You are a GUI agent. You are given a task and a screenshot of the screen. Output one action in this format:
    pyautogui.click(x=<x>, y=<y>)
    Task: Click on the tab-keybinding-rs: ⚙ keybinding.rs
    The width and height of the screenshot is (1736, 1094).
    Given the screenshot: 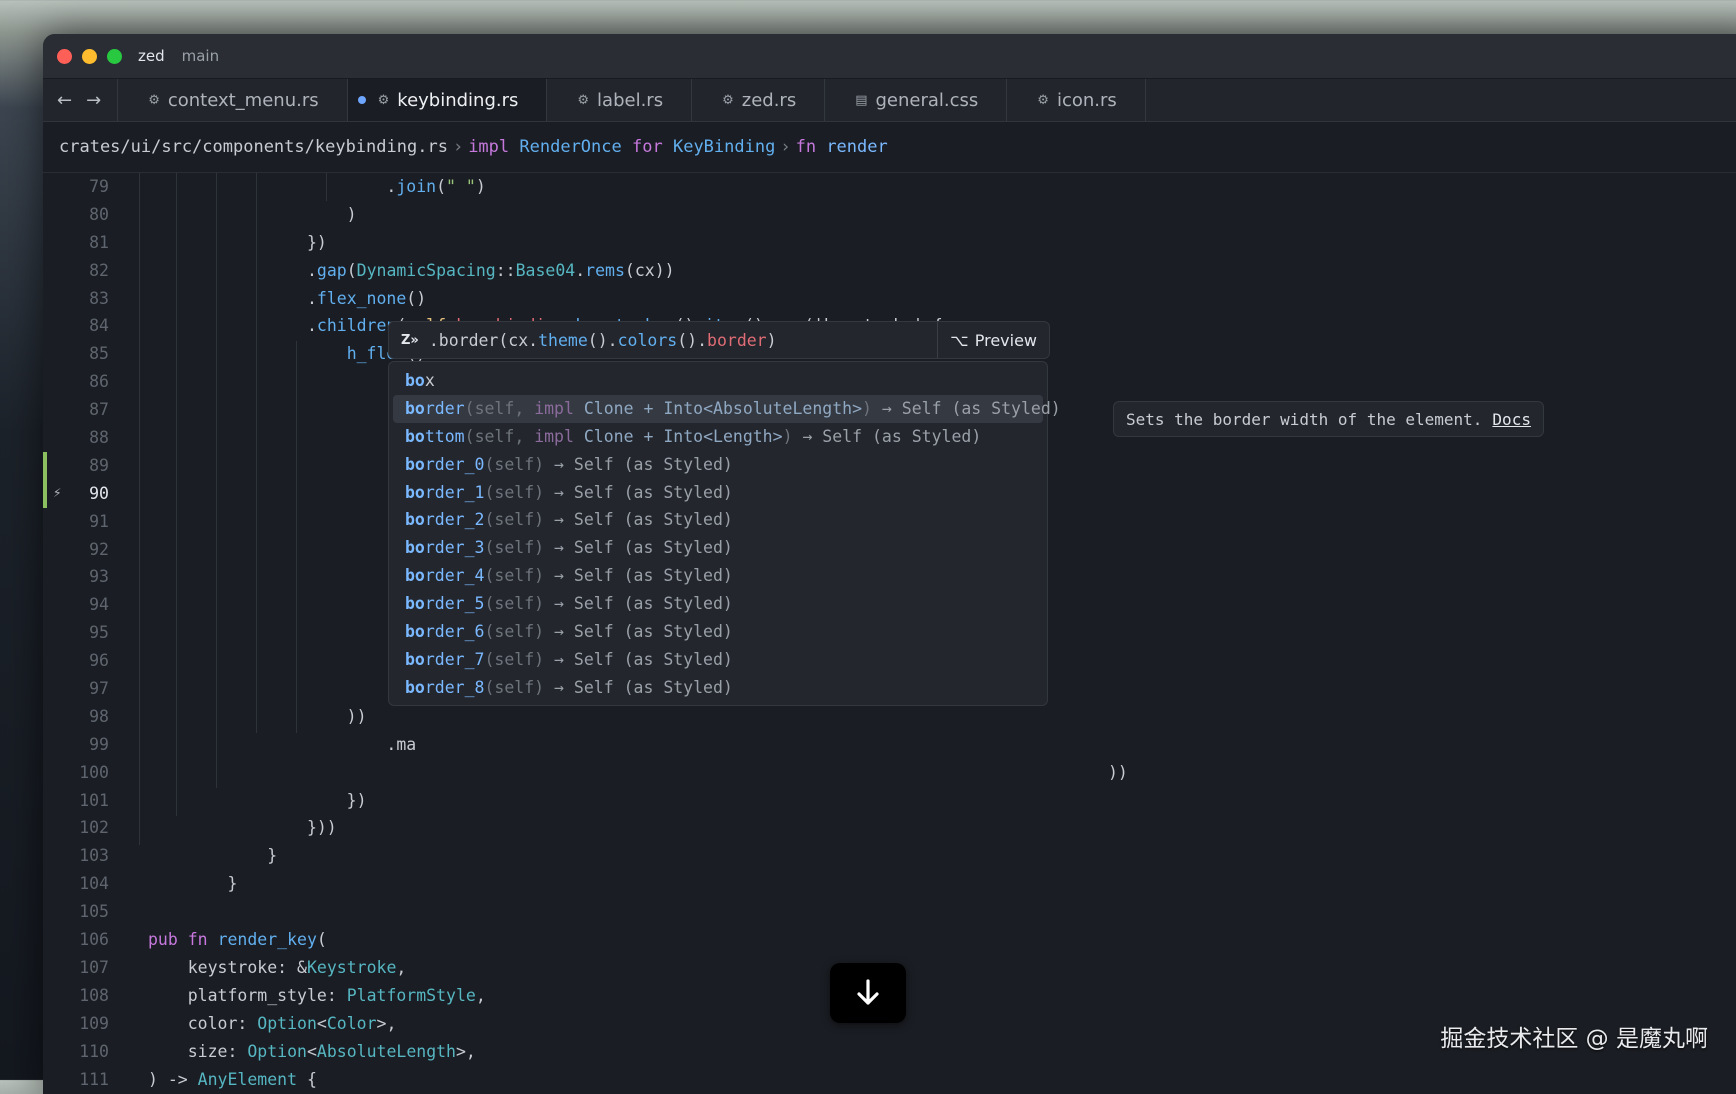 What is the action you would take?
    pyautogui.click(x=446, y=100)
    